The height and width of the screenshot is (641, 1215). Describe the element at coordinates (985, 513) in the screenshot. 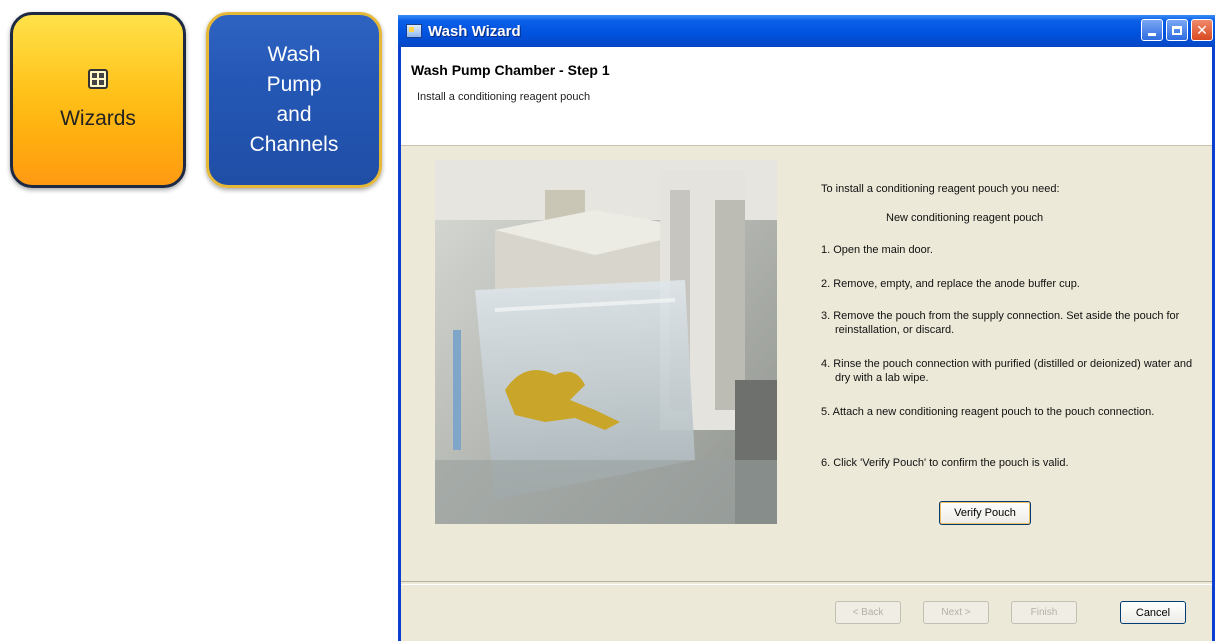

I see `verify-pouch-button: Verify Pouch` at that location.